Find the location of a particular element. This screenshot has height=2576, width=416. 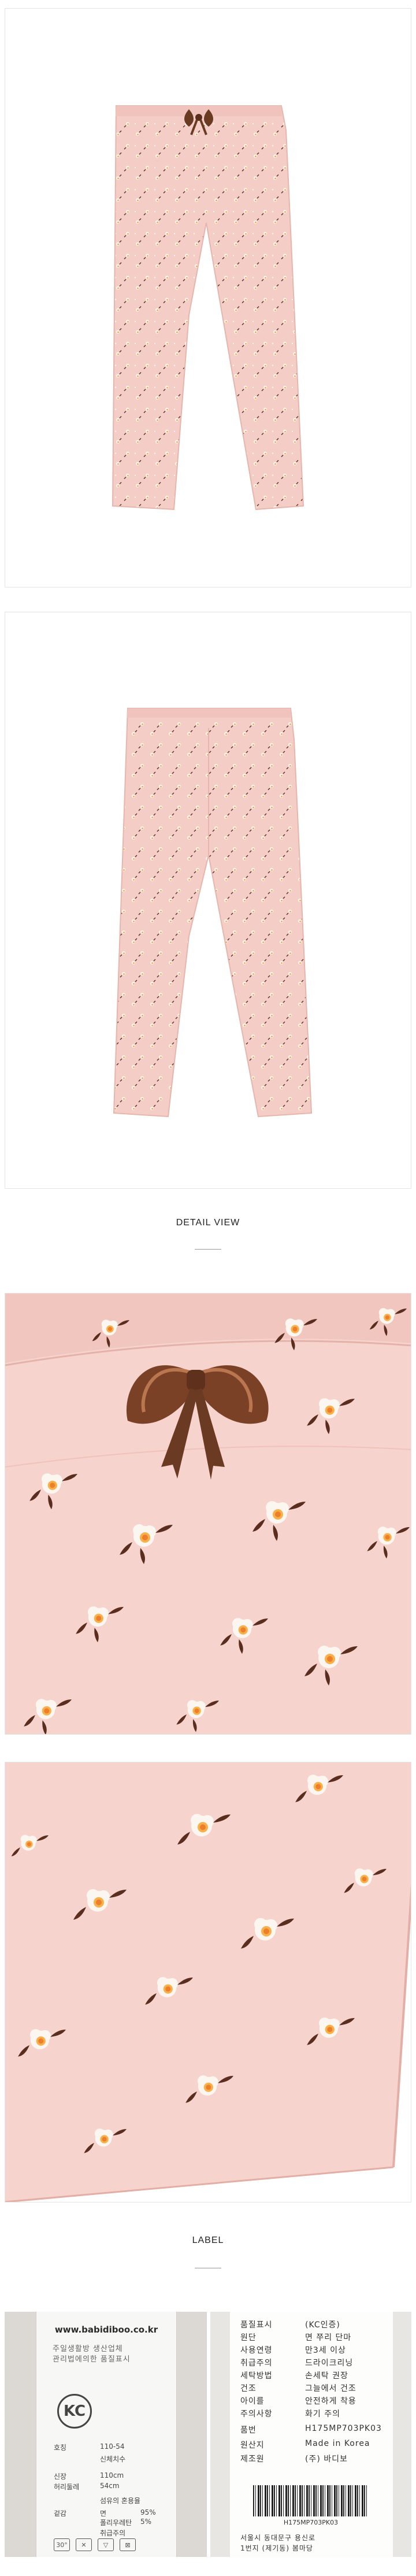

tag-line-1: 품질표시 (KC인증) is located at coordinates (290, 2325).